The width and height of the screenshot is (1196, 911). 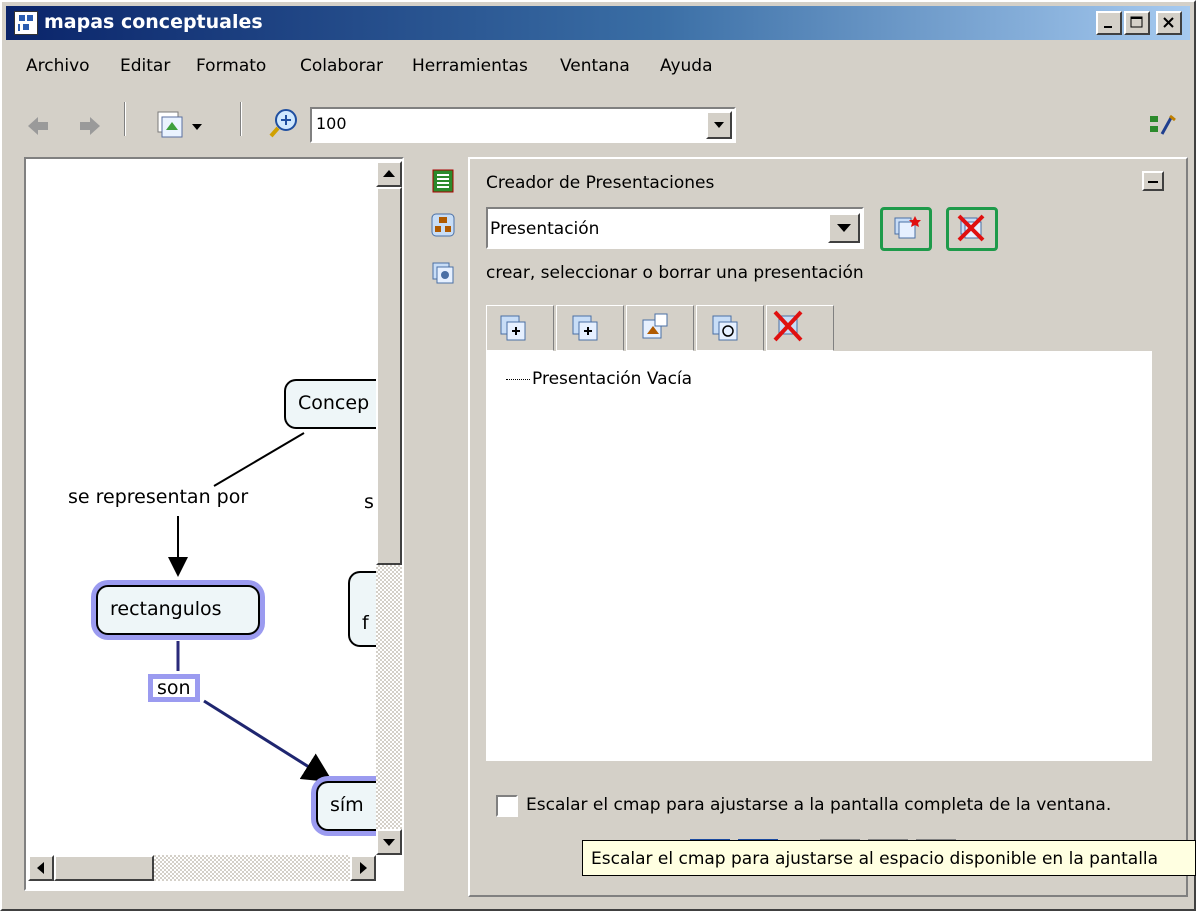 I want to click on delete-slide-button, so click(x=800, y=328).